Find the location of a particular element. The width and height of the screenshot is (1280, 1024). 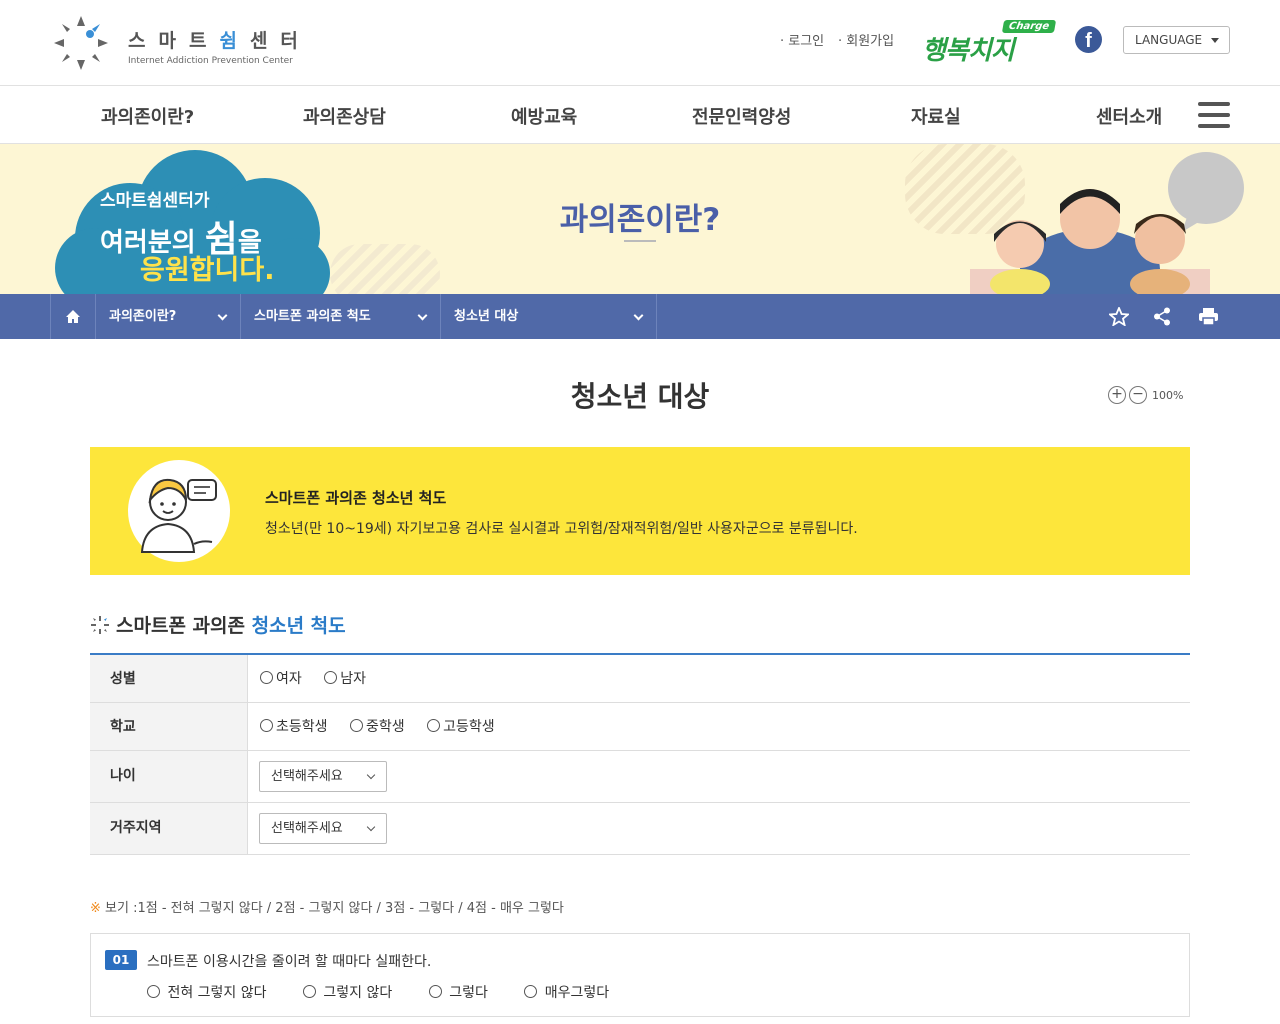

zoom-value: 100% is located at coordinates (1168, 395).